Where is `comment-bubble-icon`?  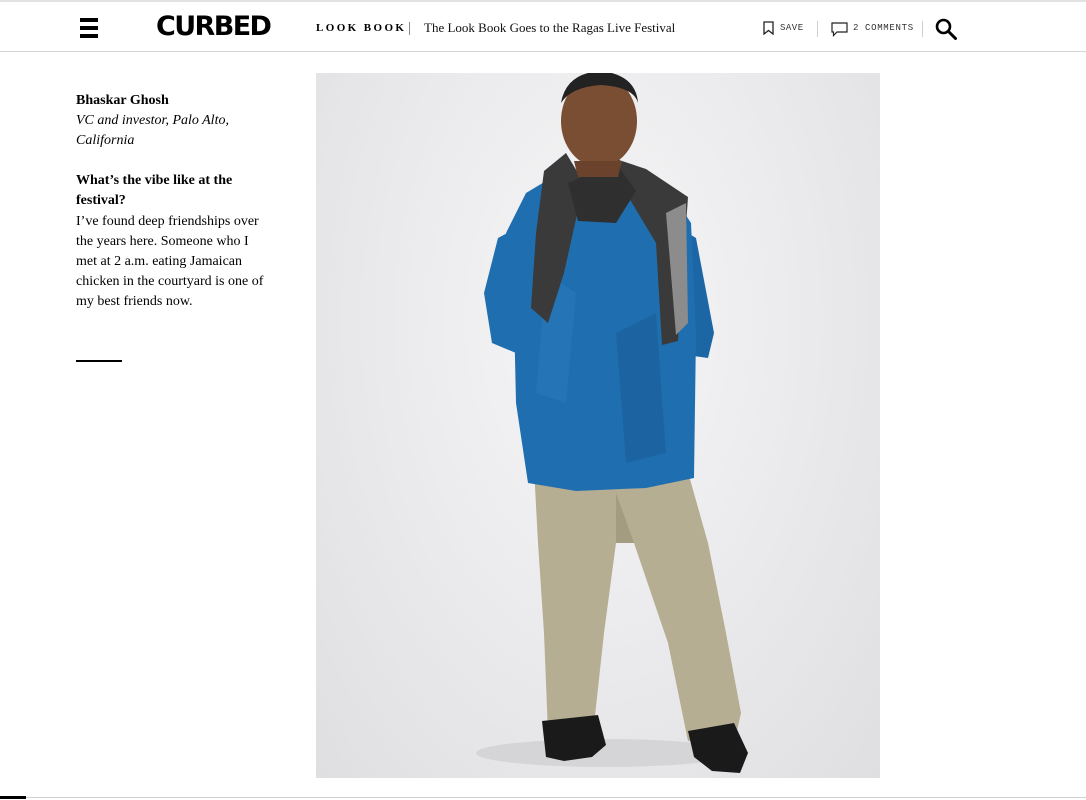 comment-bubble-icon is located at coordinates (839, 29).